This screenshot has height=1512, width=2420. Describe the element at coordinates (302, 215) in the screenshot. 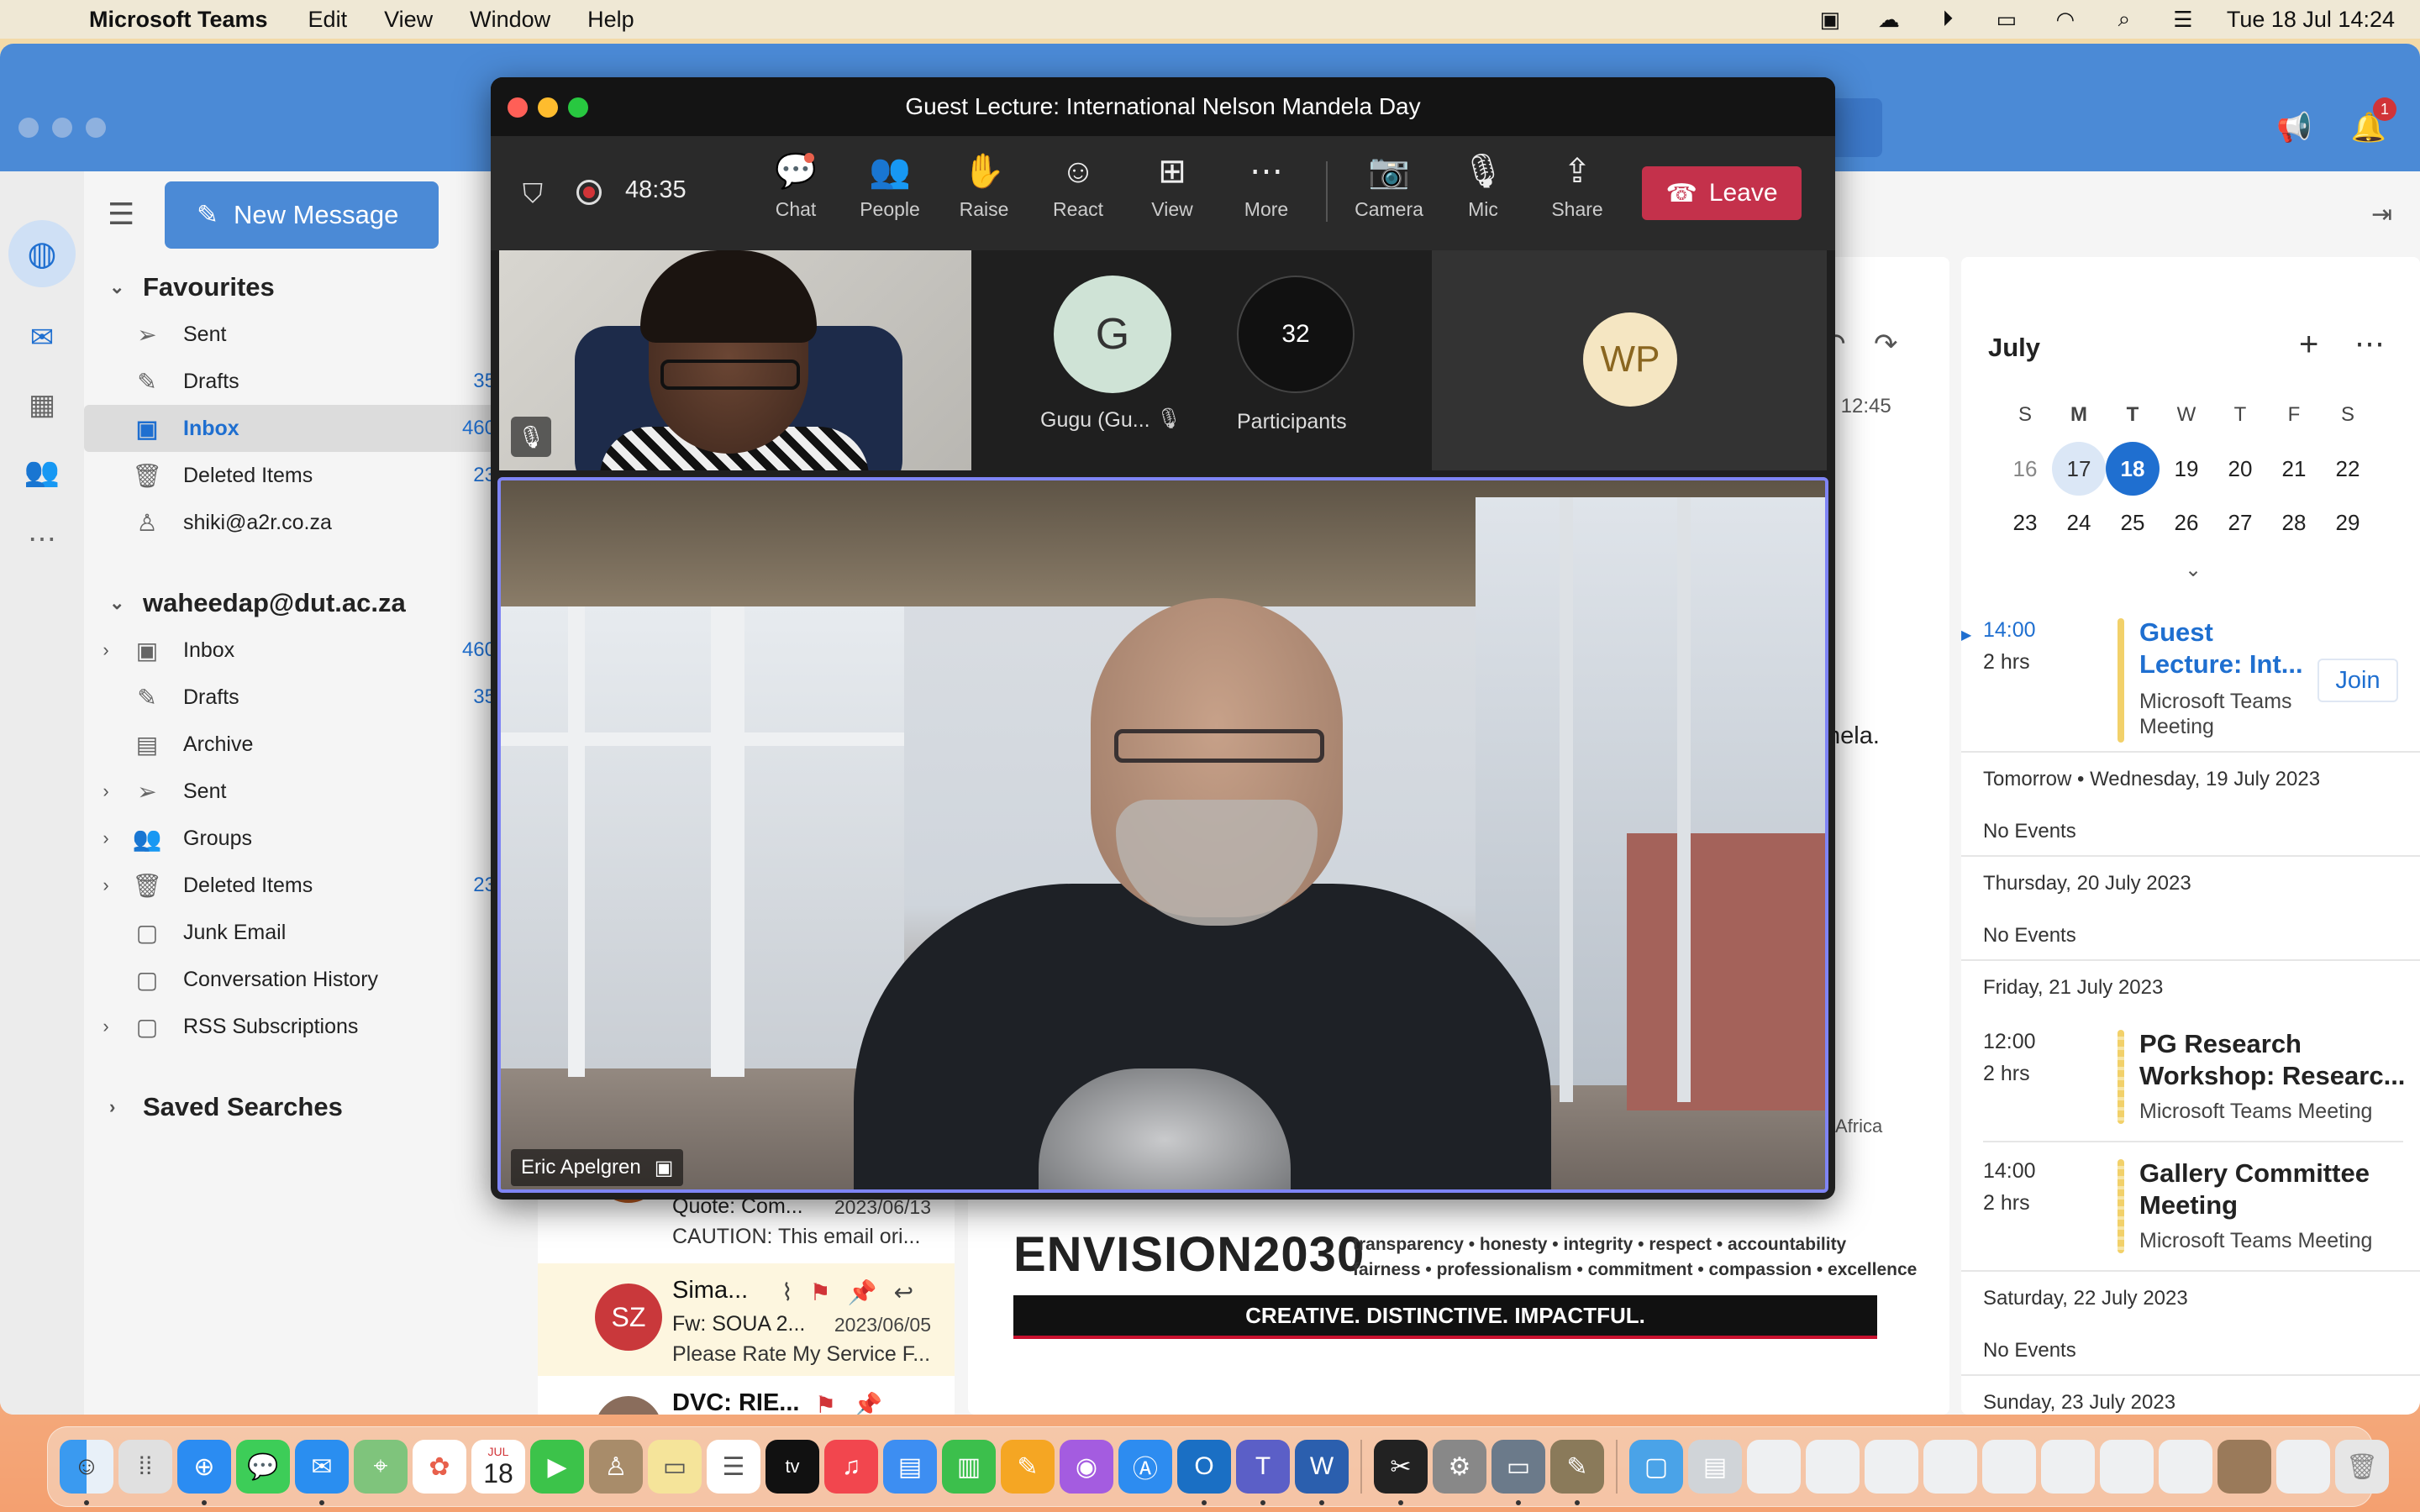

I see `new-message-button: ✎ New Message` at that location.